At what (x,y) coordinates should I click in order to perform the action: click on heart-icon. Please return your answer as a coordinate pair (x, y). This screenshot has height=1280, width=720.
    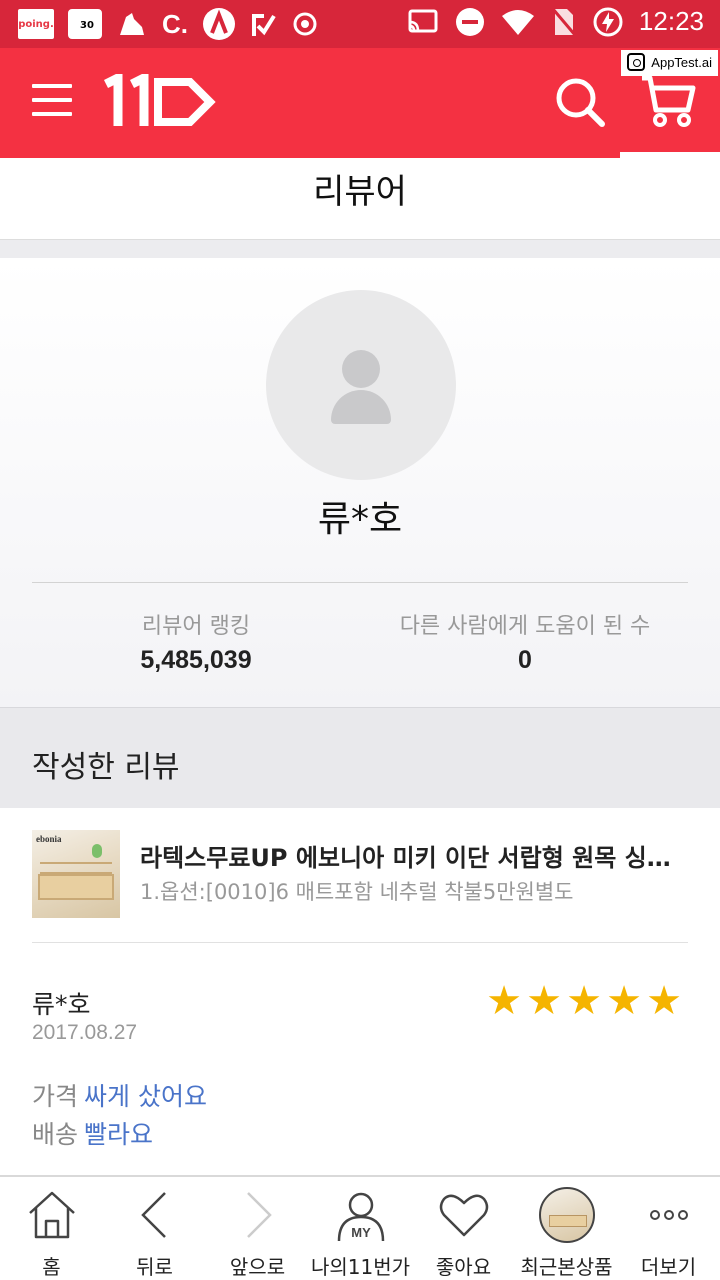
    Looking at the image, I should click on (463, 1215).